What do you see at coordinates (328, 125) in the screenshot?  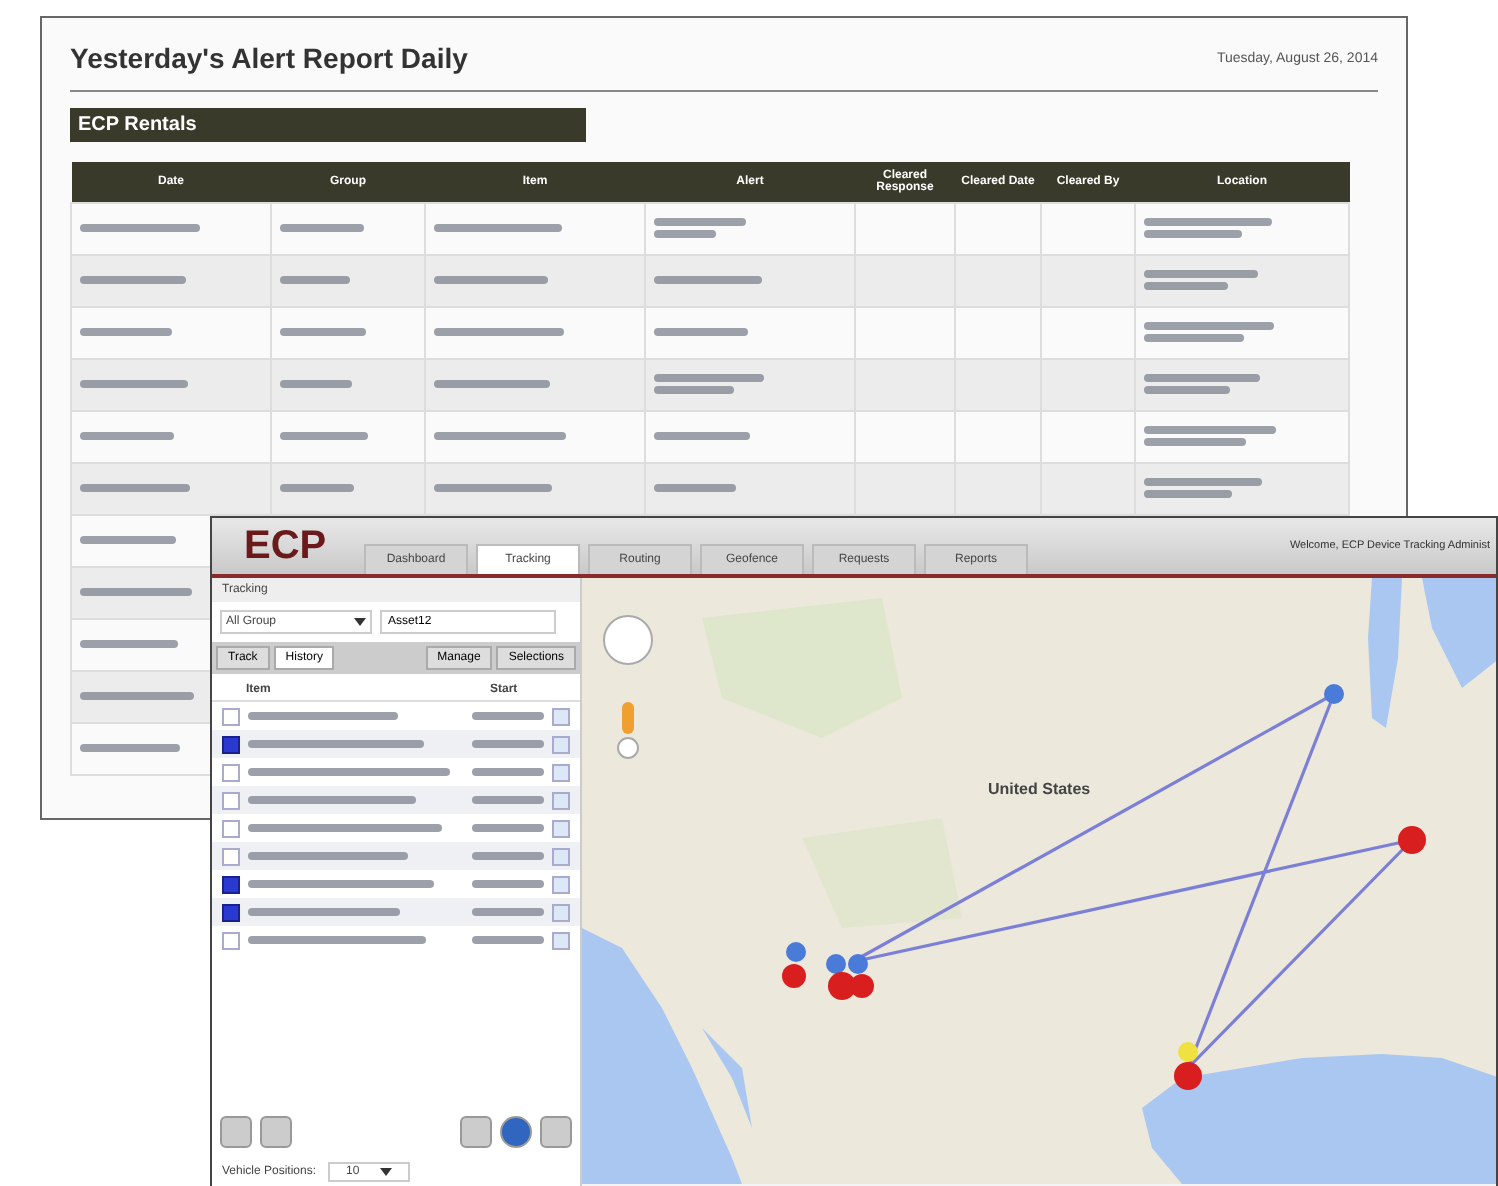 I see `section-heading: ECP Rentals` at bounding box center [328, 125].